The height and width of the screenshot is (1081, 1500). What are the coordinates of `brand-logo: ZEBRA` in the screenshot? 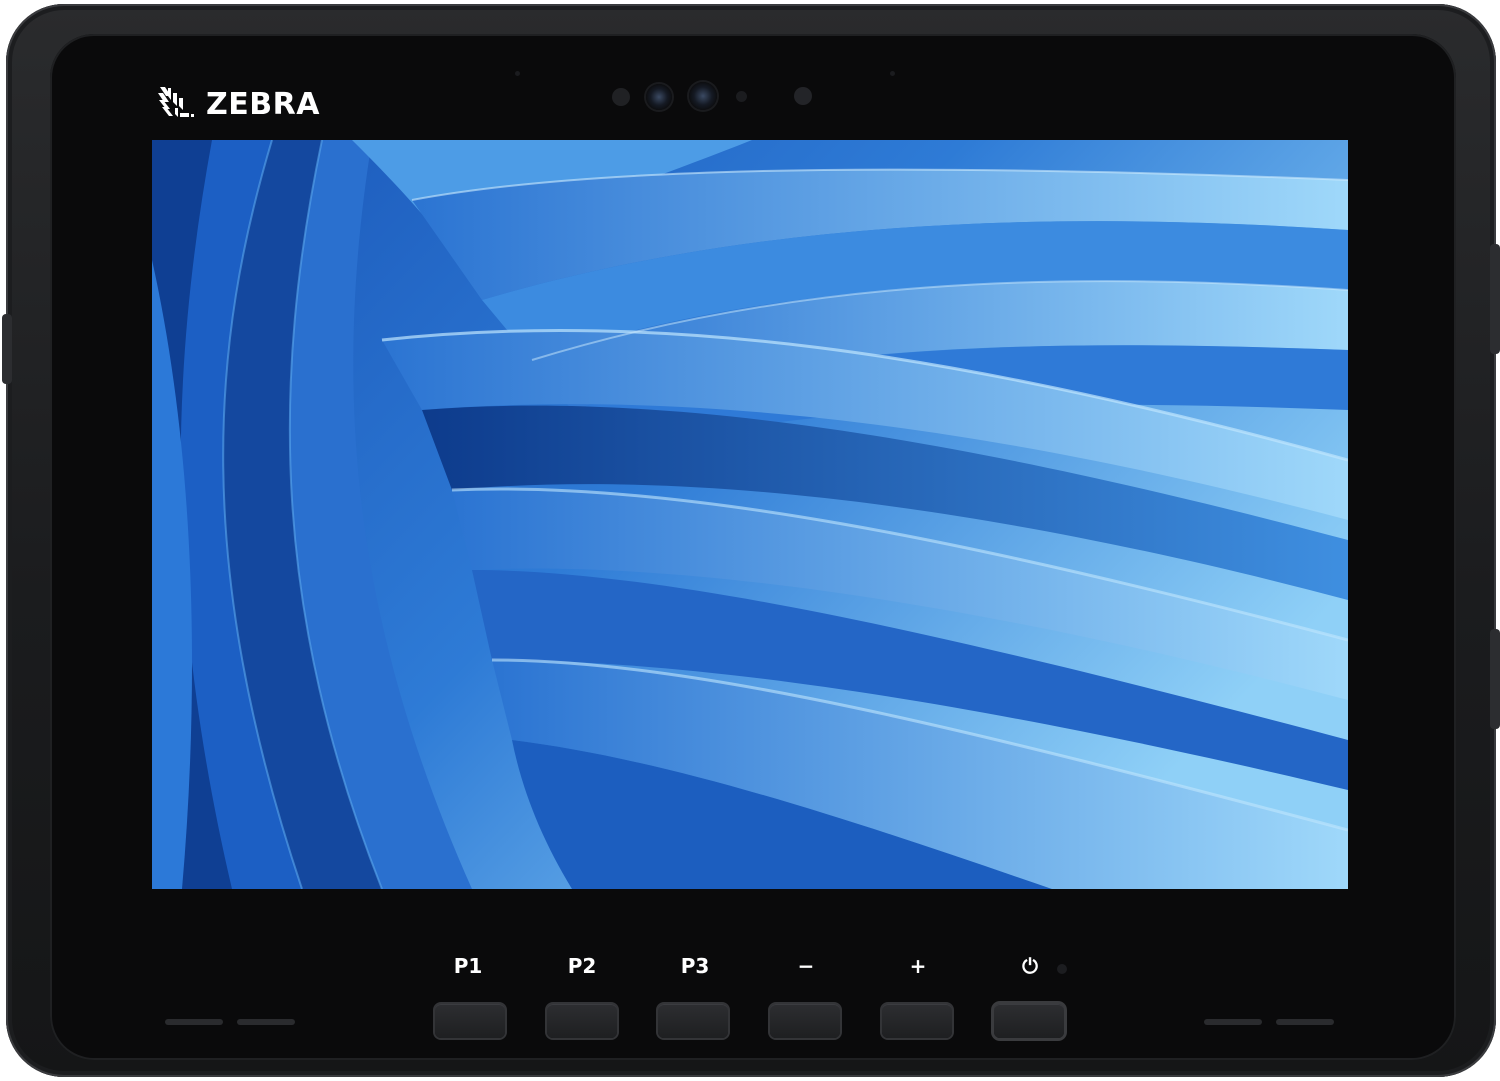 It's located at (238, 104).